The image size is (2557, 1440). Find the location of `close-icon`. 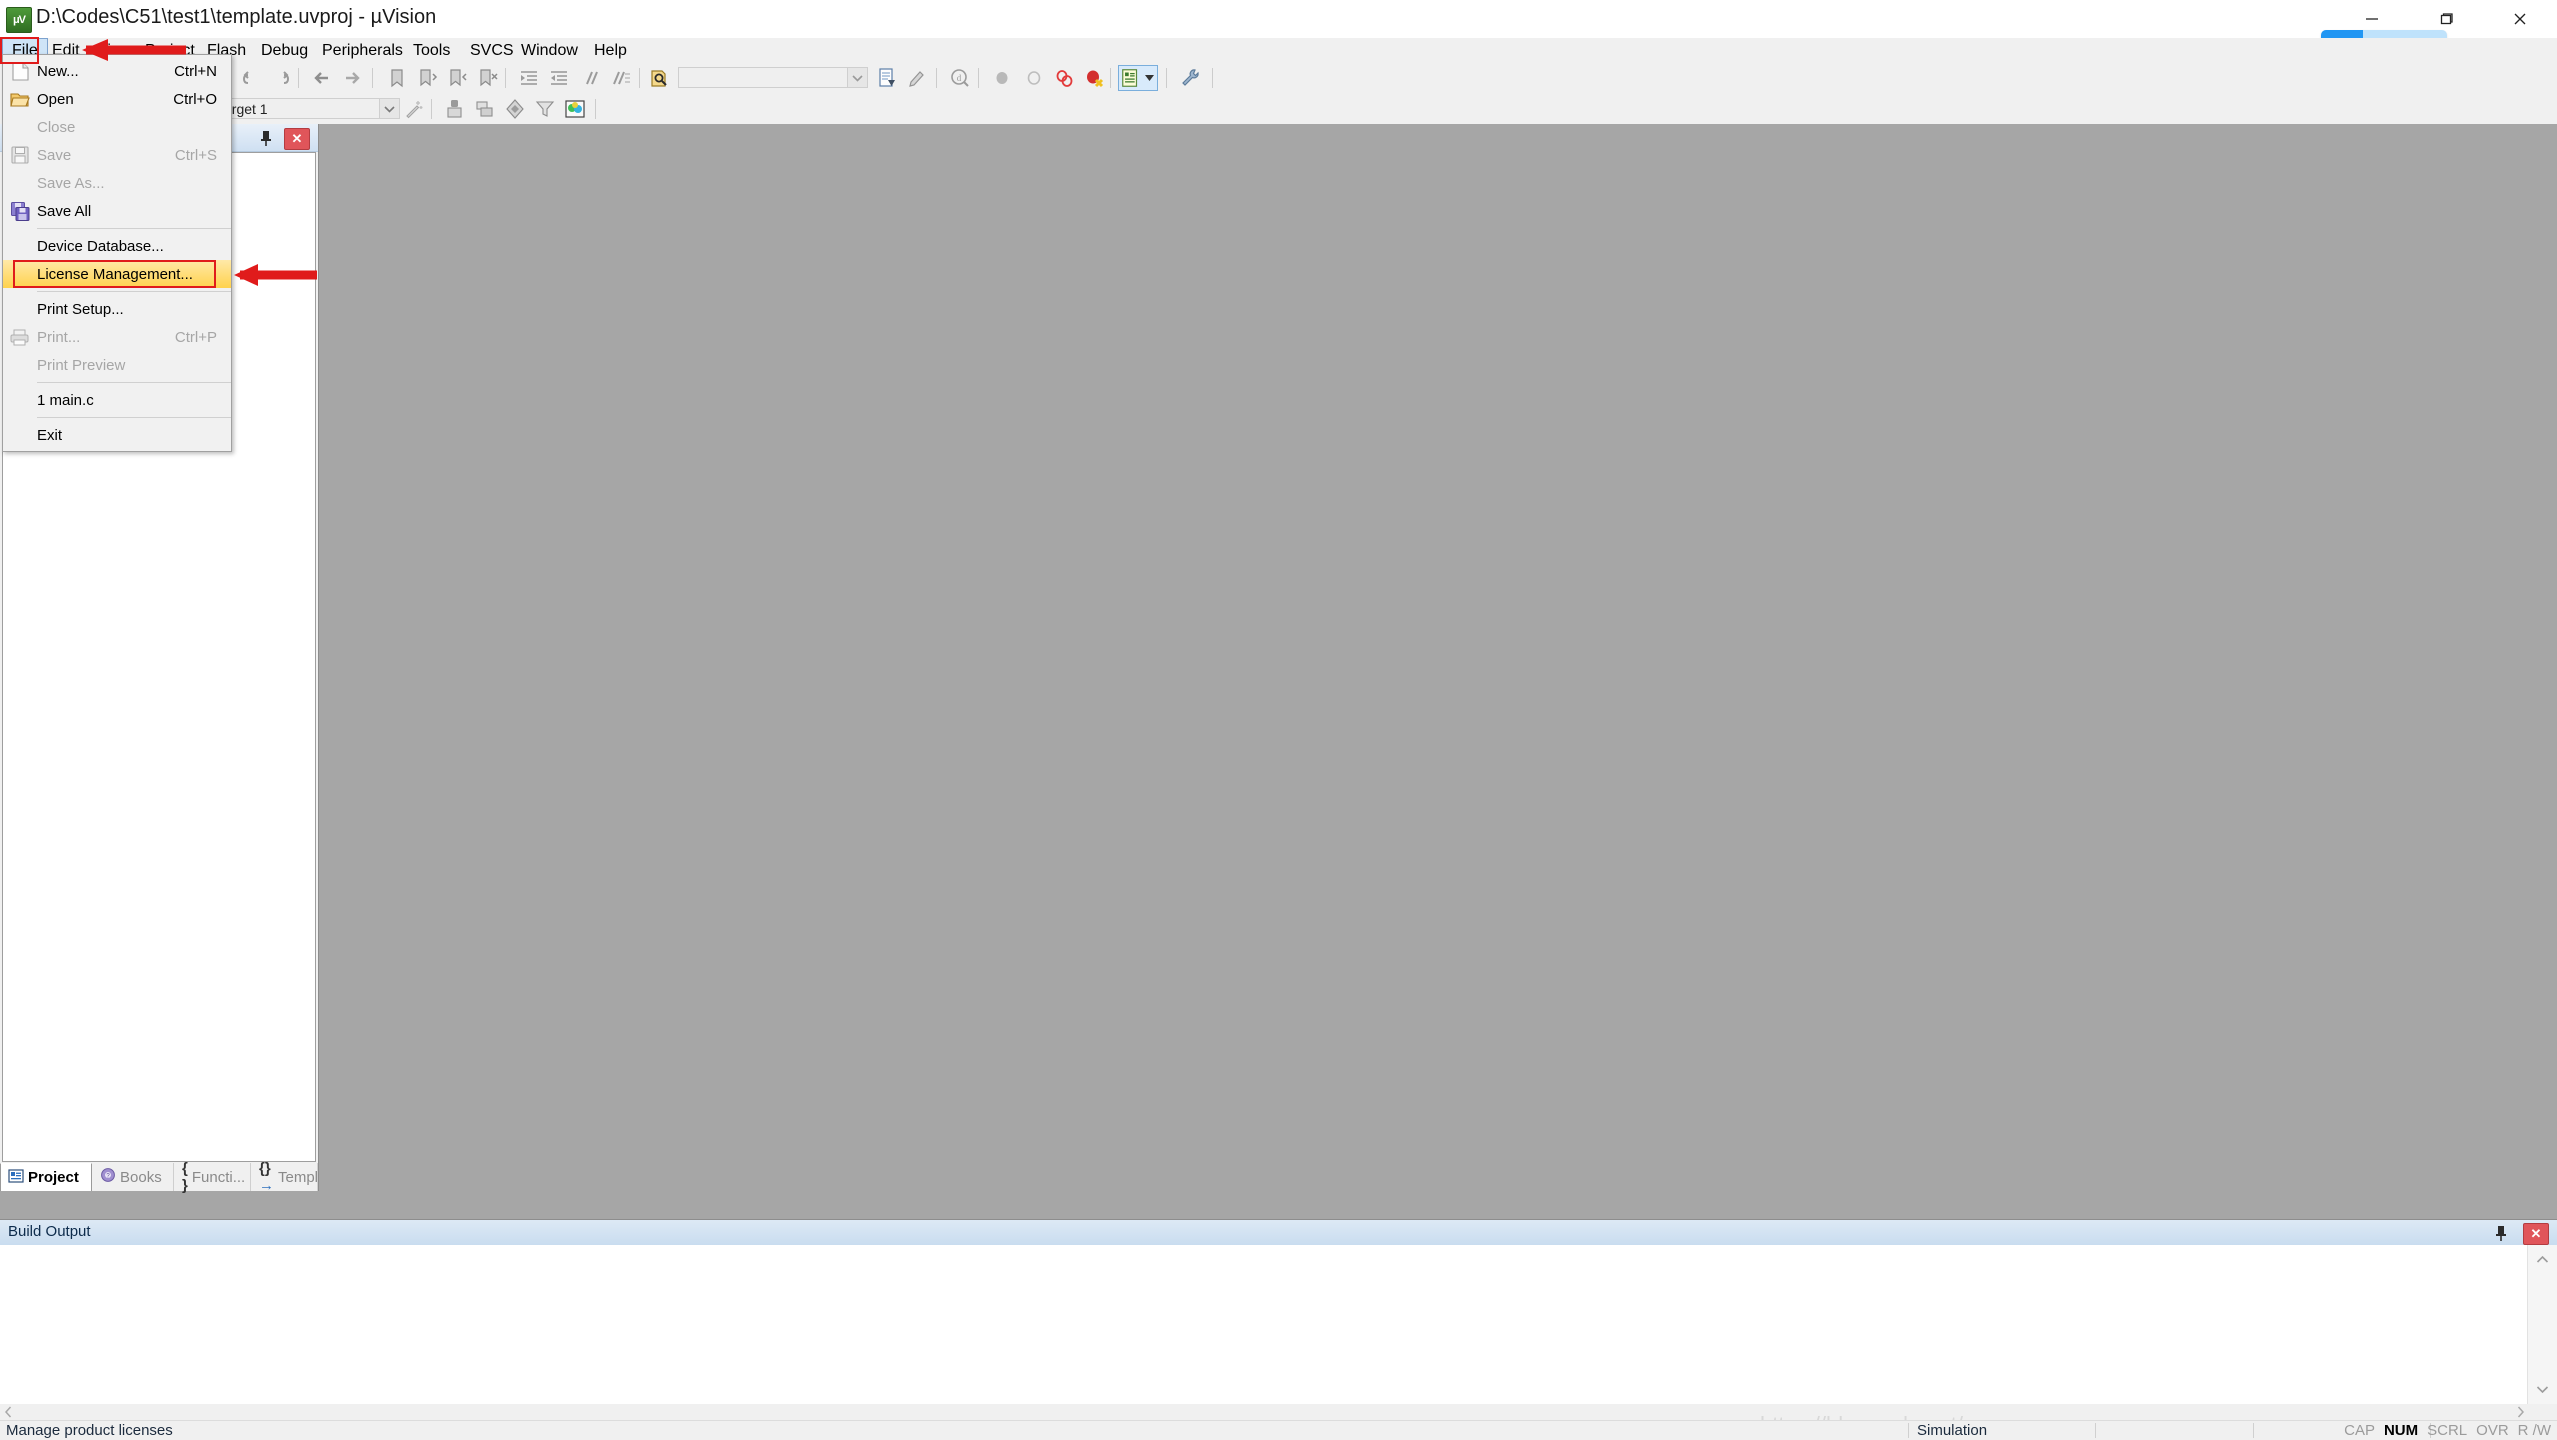

close-icon is located at coordinates (2520, 19).